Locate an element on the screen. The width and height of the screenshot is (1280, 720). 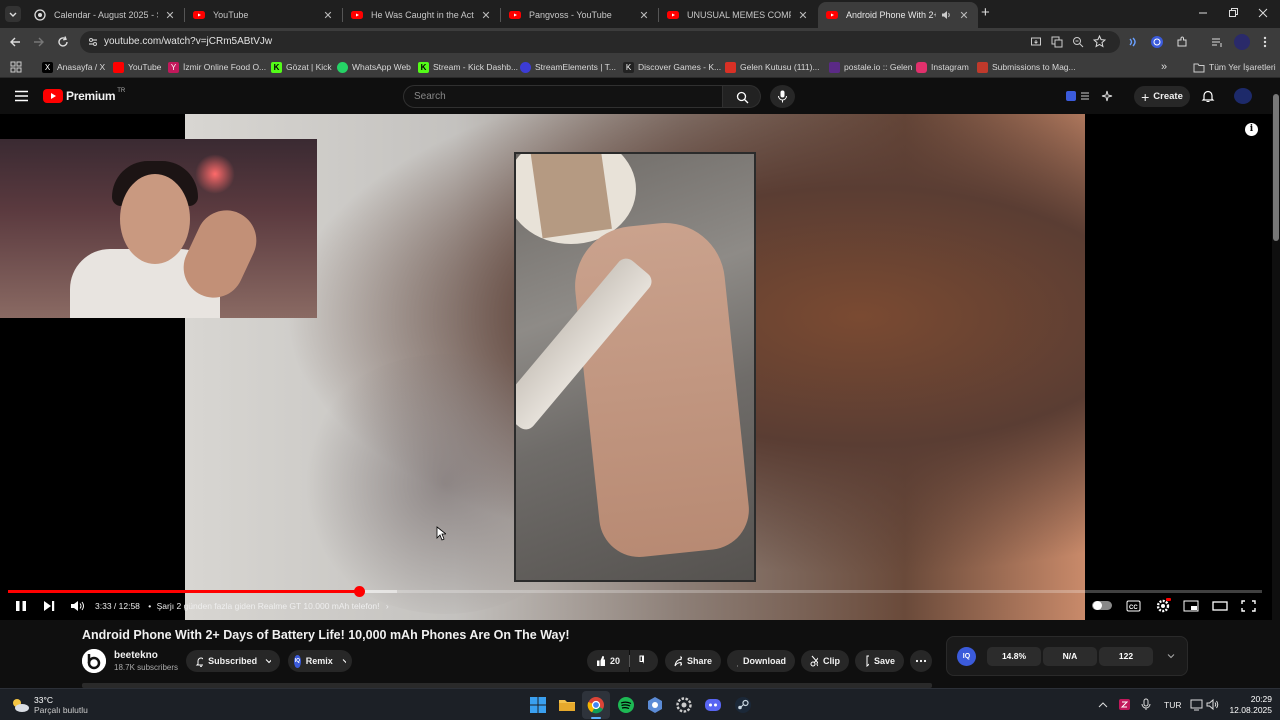
all-bookmarks-folder: Tüm Yer İşaretleri is located at coordinates (1234, 67).